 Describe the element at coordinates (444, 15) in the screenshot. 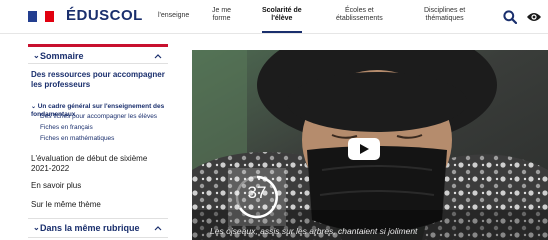

I see `nav-item-disciplines-thematiques: Disciplines et thématiques` at that location.